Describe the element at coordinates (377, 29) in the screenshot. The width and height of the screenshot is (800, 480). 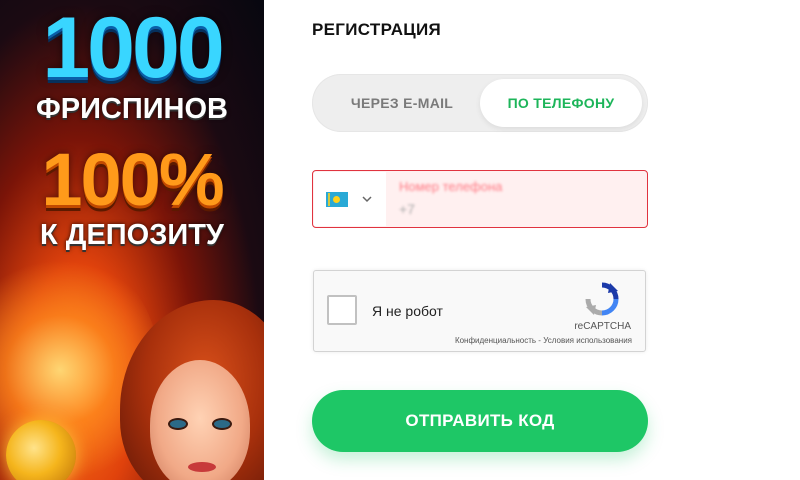
I see `page-title: РЕГИСТРАЦИЯ` at that location.